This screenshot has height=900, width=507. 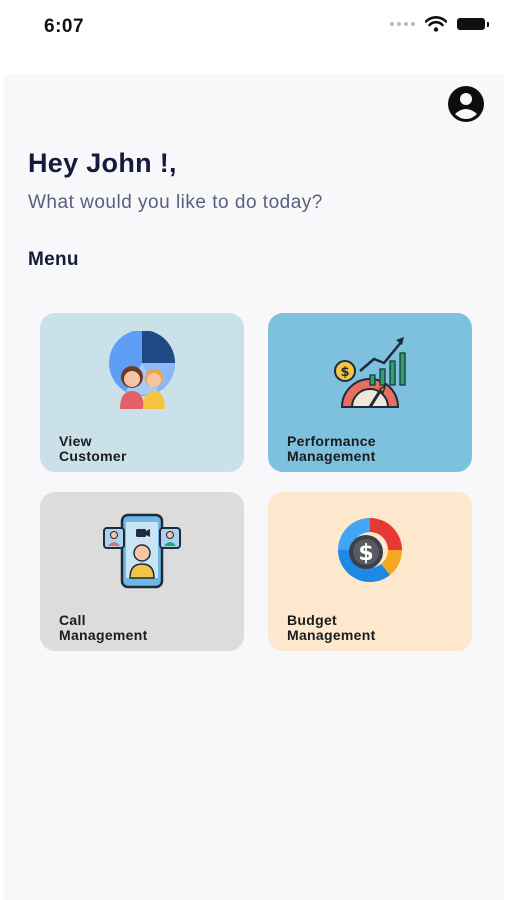 What do you see at coordinates (370, 372) in the screenshot?
I see `performance-growth-icon: $` at bounding box center [370, 372].